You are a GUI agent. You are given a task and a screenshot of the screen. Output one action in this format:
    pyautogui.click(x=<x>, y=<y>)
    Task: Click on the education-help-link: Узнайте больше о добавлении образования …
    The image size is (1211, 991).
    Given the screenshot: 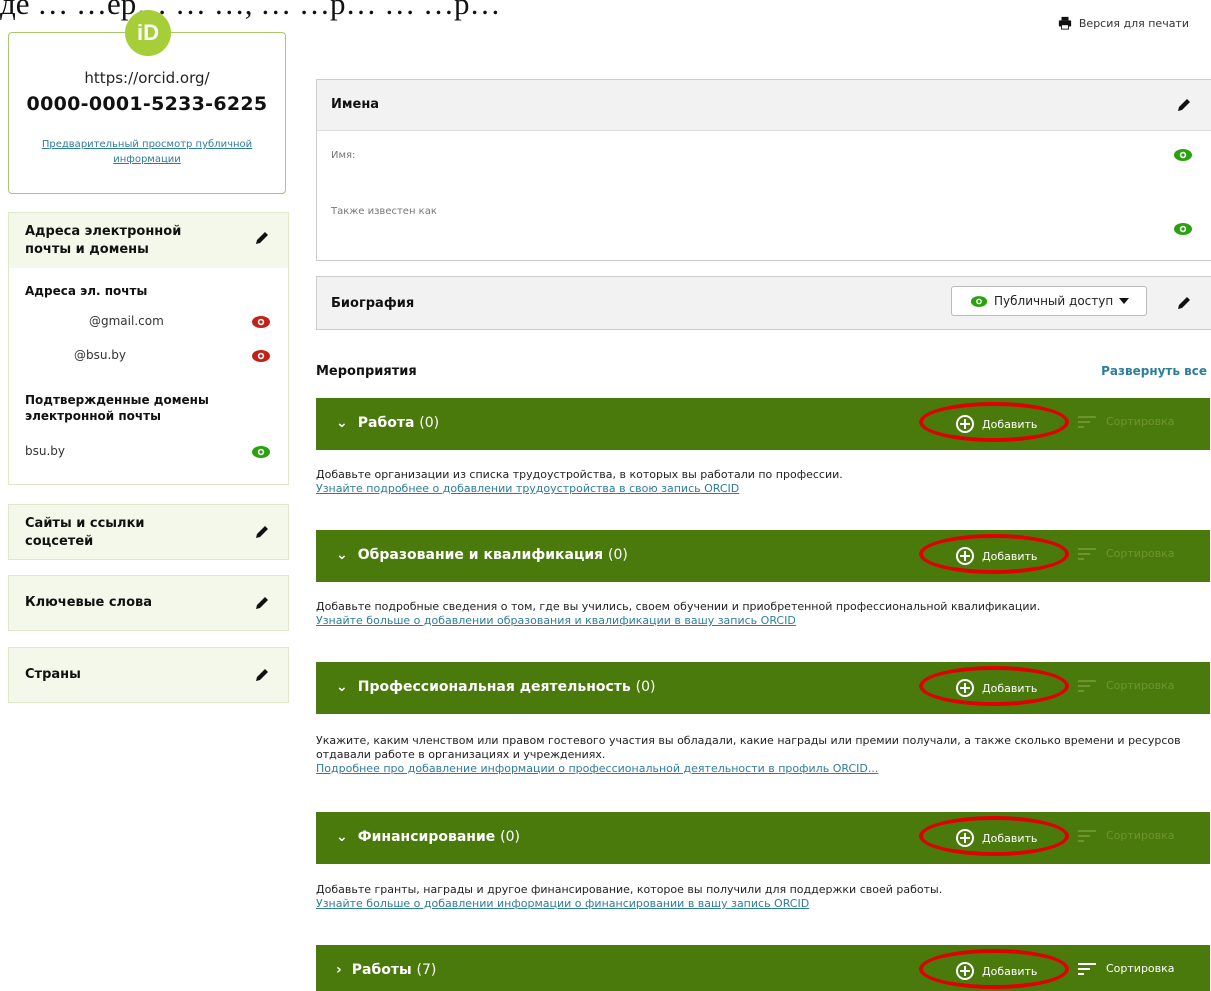 What is the action you would take?
    pyautogui.click(x=756, y=621)
    